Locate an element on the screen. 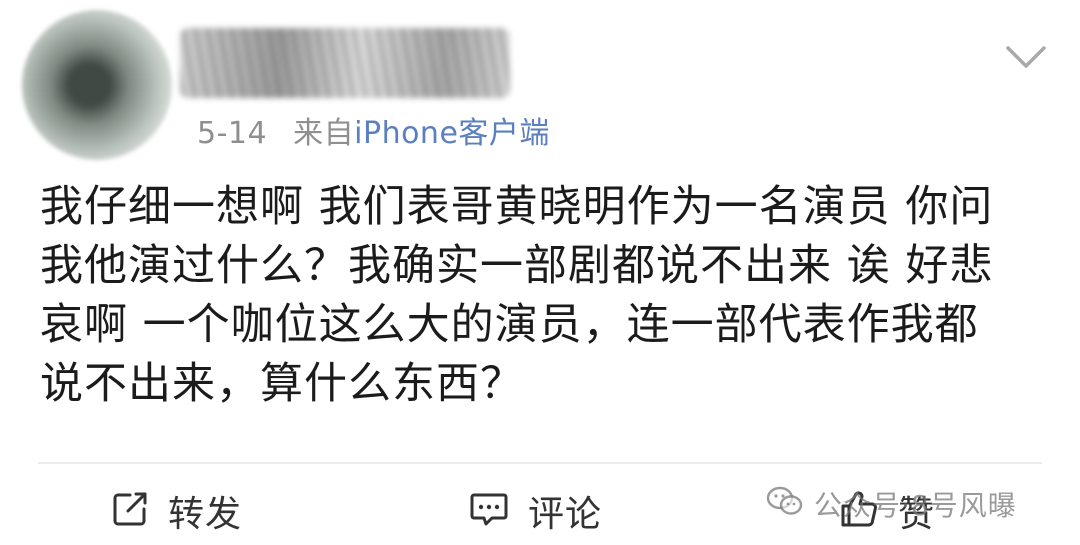 This screenshot has height=545, width=1080. repost-button: 转发 is located at coordinates (176, 511).